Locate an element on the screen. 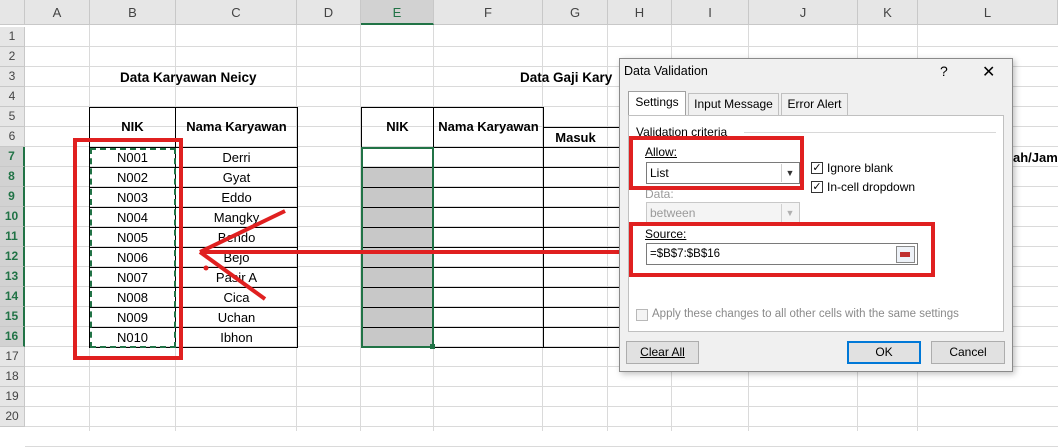 This screenshot has height=447, width=1058. ignore-blank-checkbox: ✓ is located at coordinates (817, 168).